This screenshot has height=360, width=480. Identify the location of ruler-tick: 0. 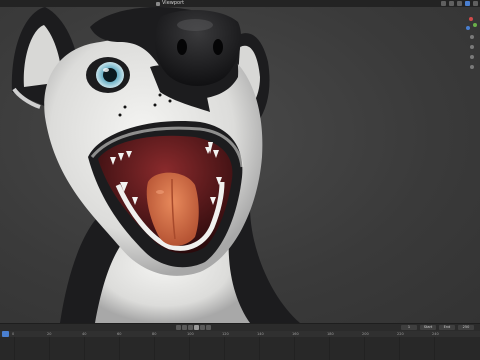
(13, 334).